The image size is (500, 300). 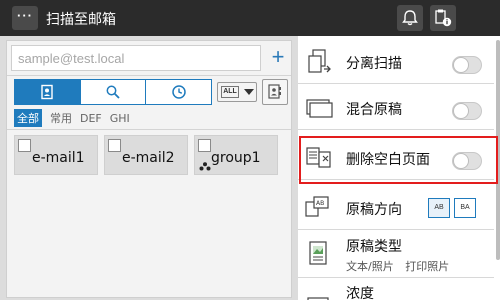 What do you see at coordinates (370, 266) in the screenshot?
I see `original-type-value: 文本/照片` at bounding box center [370, 266].